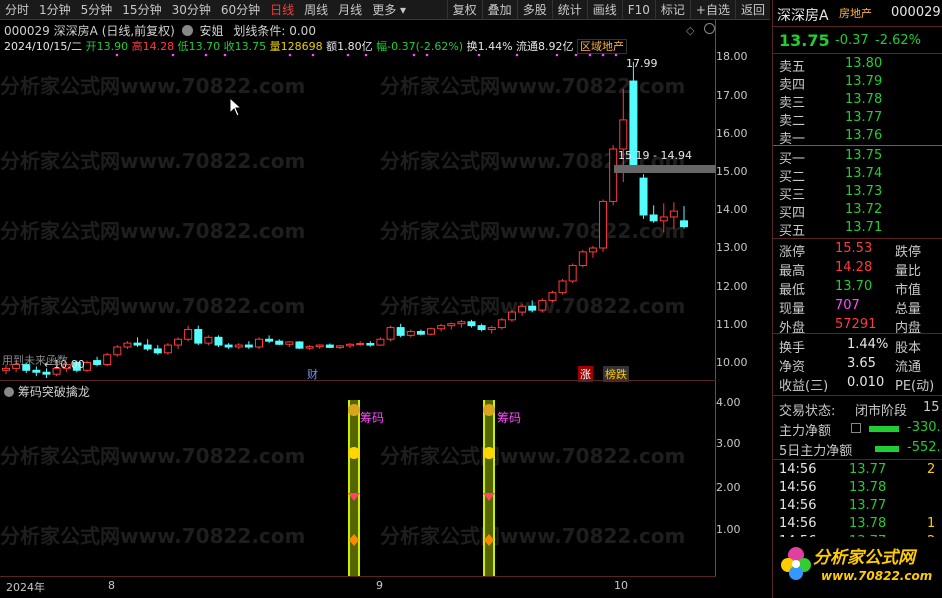  What do you see at coordinates (860, 175) in the screenshot?
I see `bid-row: 买二 13.74` at bounding box center [860, 175].